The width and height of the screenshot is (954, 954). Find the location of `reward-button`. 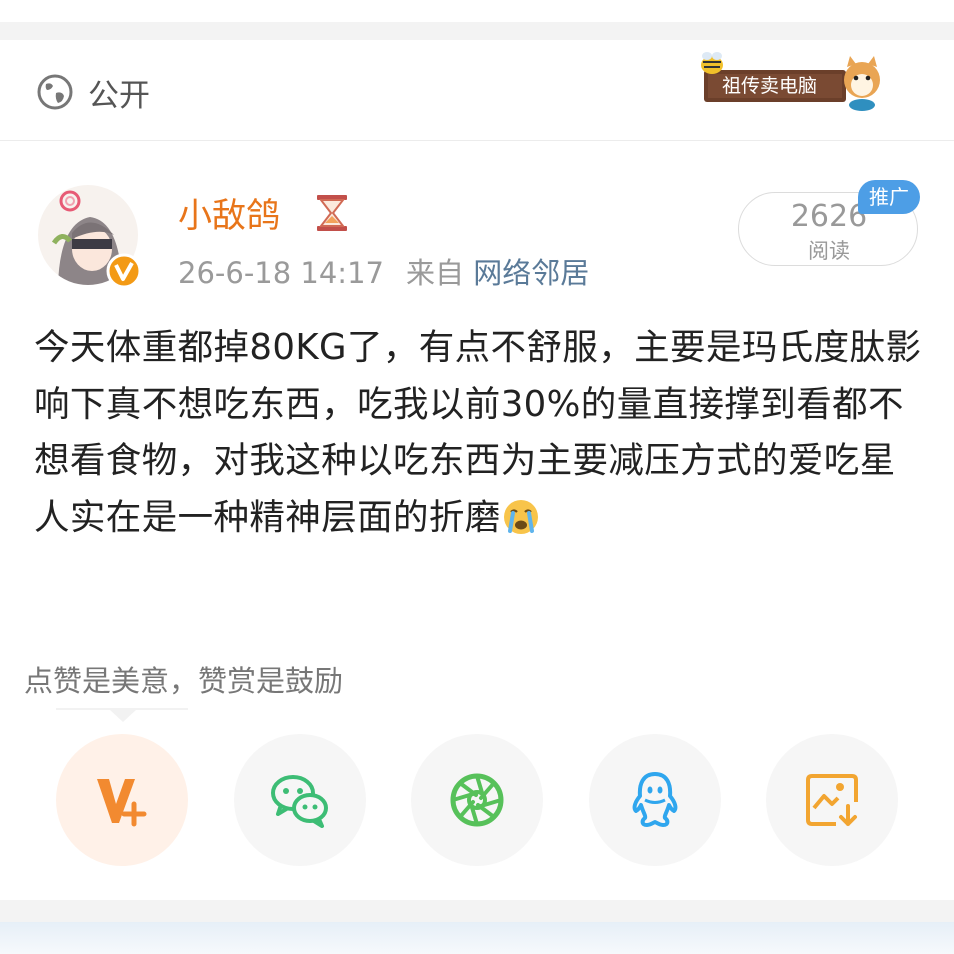

reward-button is located at coordinates (122, 800).